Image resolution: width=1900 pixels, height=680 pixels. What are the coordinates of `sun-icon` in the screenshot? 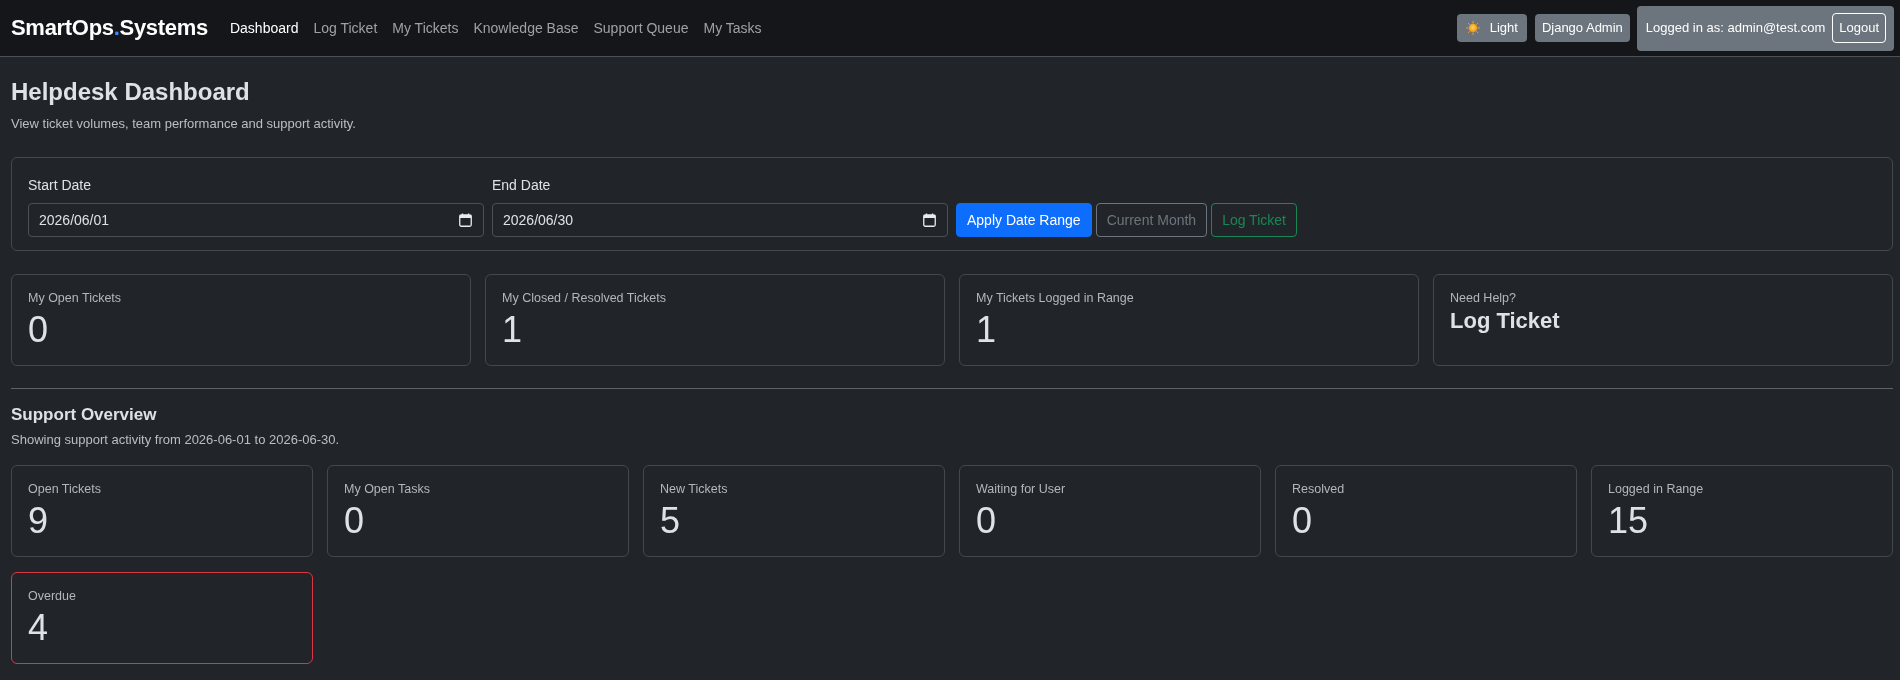 It's located at (1472, 28).